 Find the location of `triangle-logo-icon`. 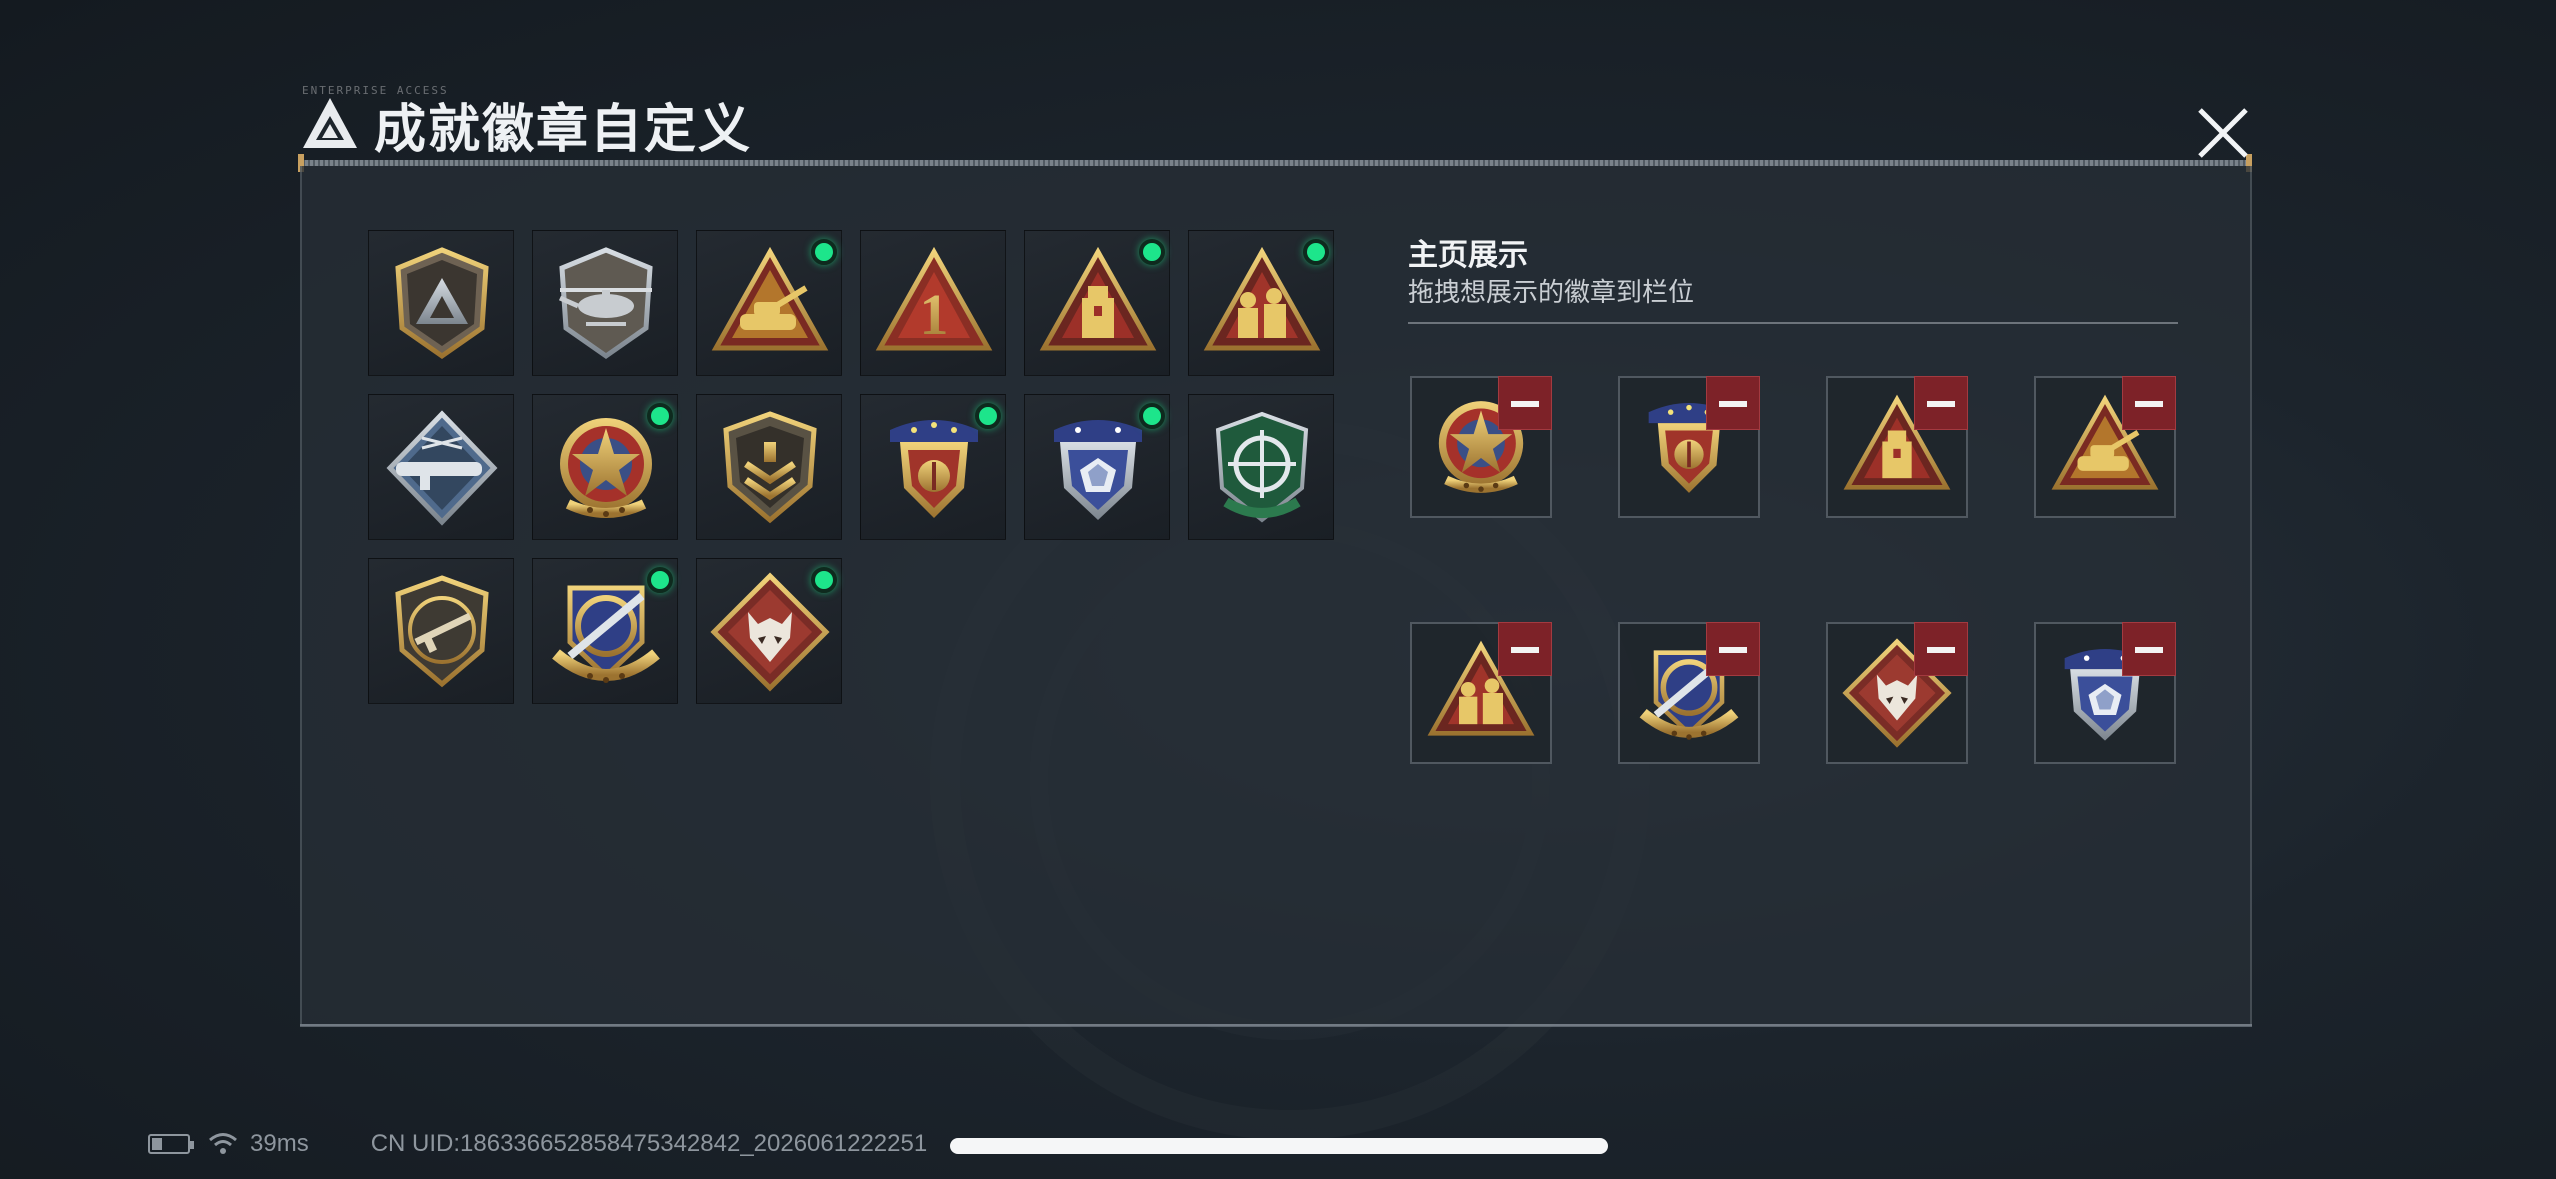

triangle-logo-icon is located at coordinates (330, 123).